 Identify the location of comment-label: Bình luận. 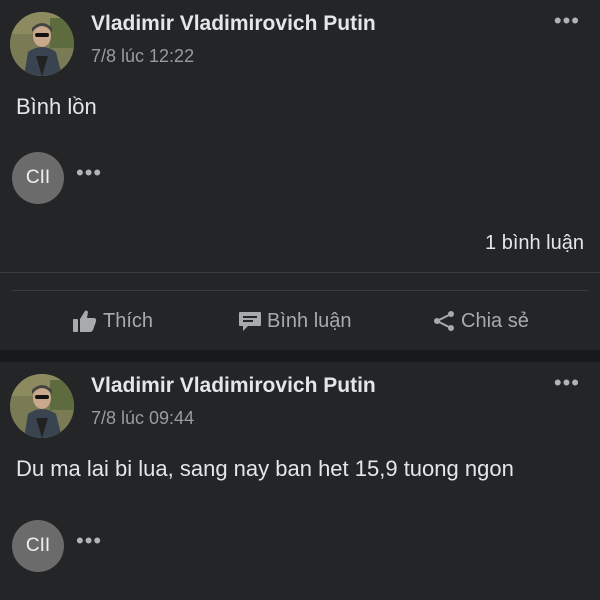
(309, 320).